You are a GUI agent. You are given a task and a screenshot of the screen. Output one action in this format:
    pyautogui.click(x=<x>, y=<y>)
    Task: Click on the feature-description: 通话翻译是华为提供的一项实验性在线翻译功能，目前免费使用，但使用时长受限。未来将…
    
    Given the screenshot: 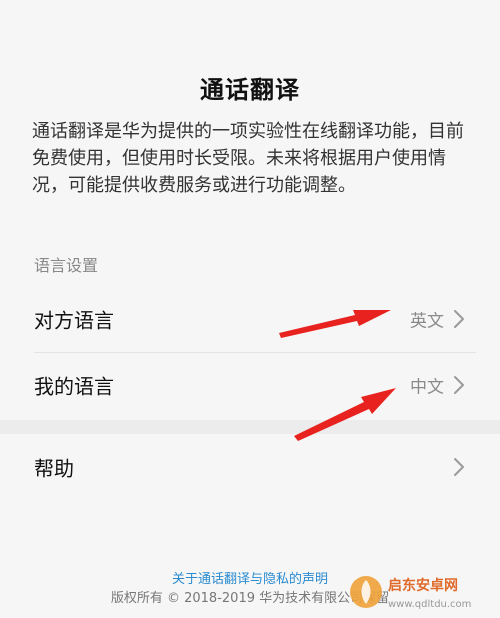 What is the action you would take?
    pyautogui.click(x=248, y=158)
    